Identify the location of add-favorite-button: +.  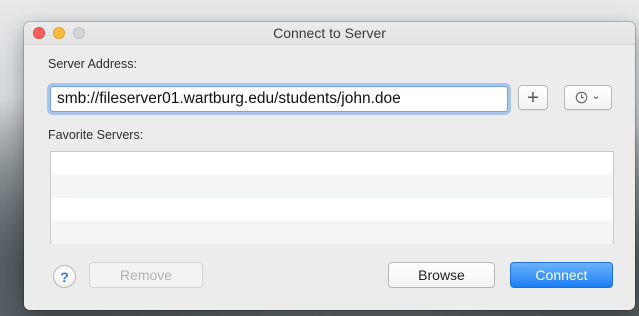
(533, 97).